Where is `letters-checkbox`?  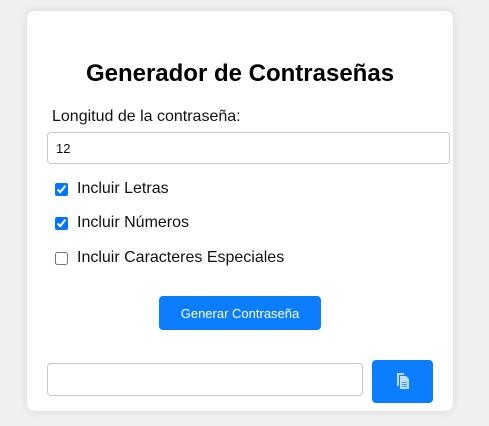 letters-checkbox is located at coordinates (61, 189).